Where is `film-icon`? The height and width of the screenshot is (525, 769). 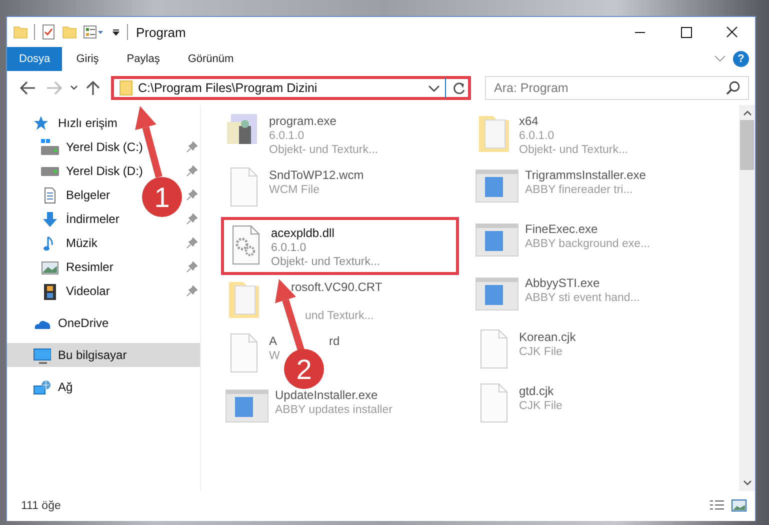 film-icon is located at coordinates (50, 291).